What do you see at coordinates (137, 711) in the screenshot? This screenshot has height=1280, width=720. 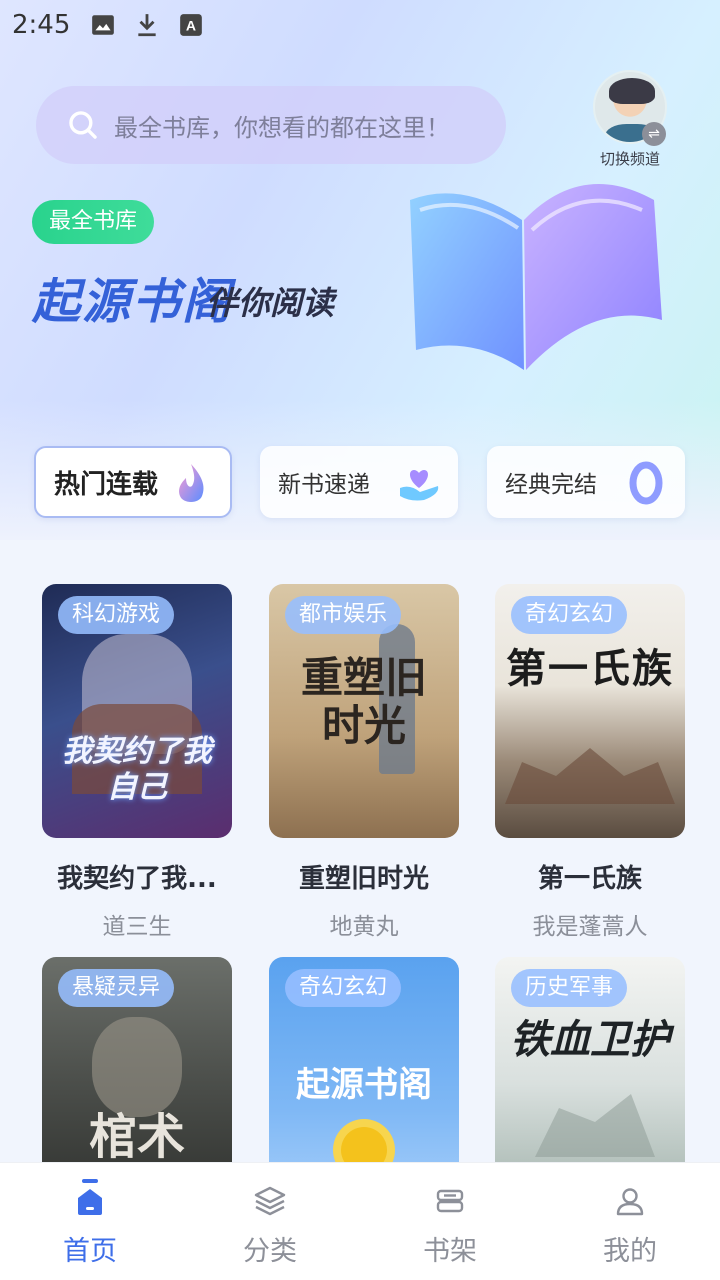 I see `book-cover: 我契约了我自己 科幻游戏` at bounding box center [137, 711].